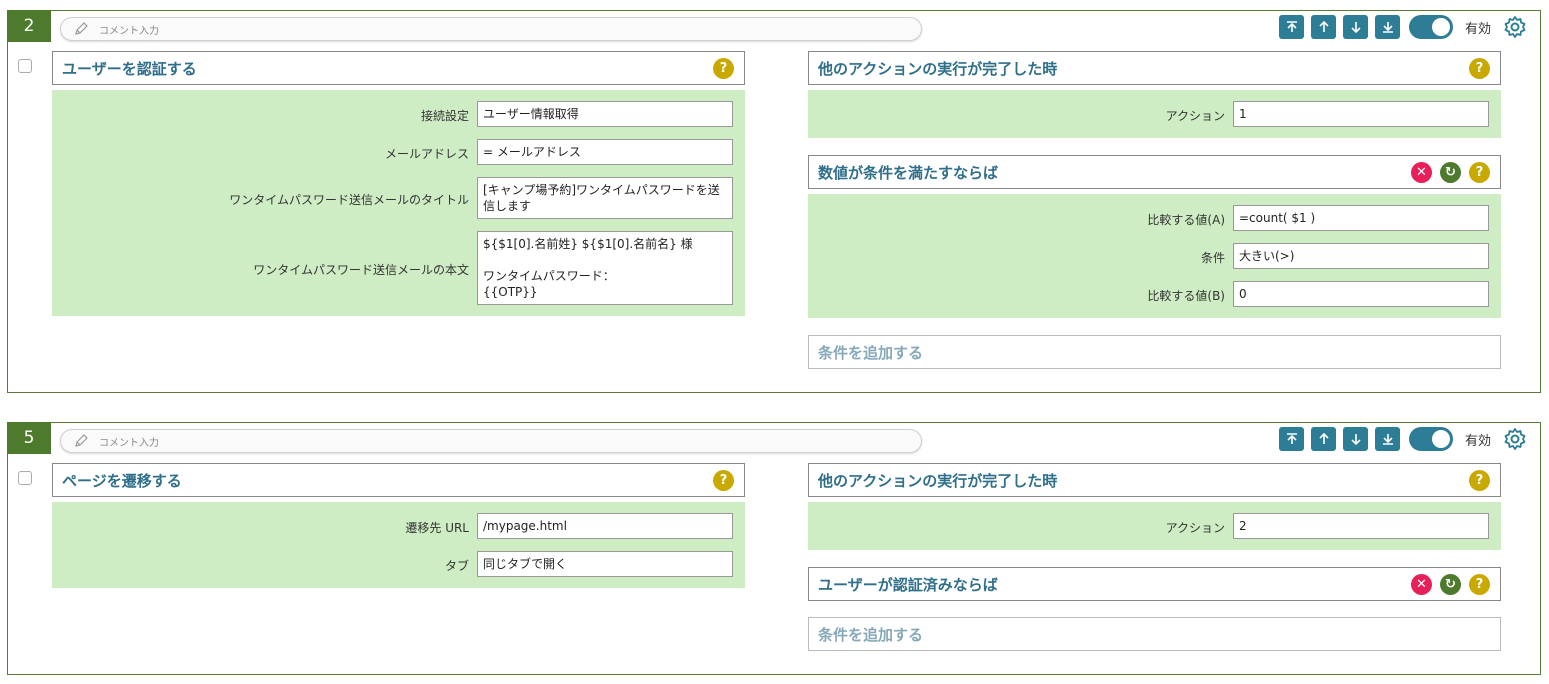 The width and height of the screenshot is (1549, 684). What do you see at coordinates (1361, 218) in the screenshot?
I see `field-input: =count( $1 )` at bounding box center [1361, 218].